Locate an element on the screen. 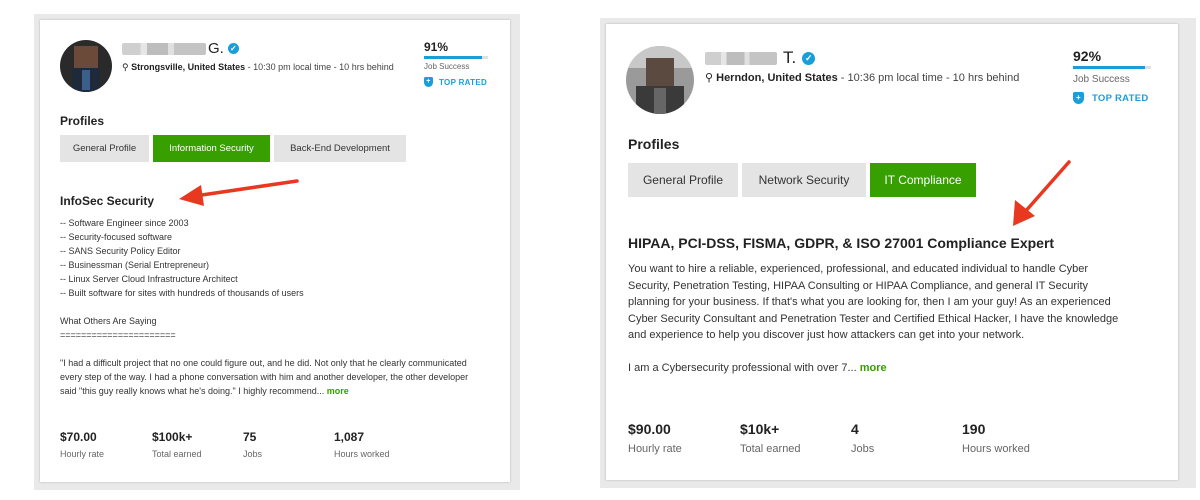 The width and height of the screenshot is (1200, 500). stat-value: 75 is located at coordinates (250, 437).